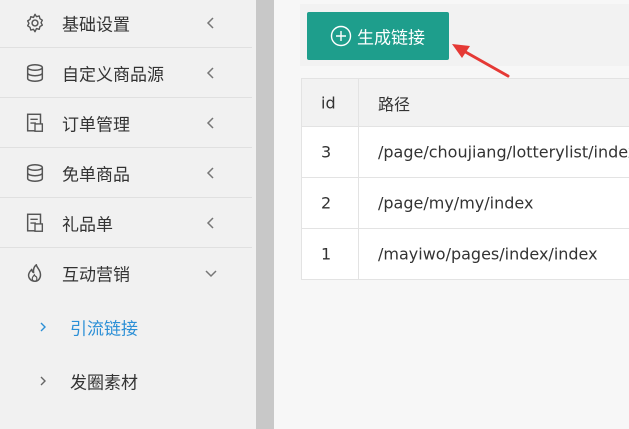 Image resolution: width=629 pixels, height=429 pixels. What do you see at coordinates (126, 223) in the screenshot?
I see `sidebar-item-gift-orders: 礼品单` at bounding box center [126, 223].